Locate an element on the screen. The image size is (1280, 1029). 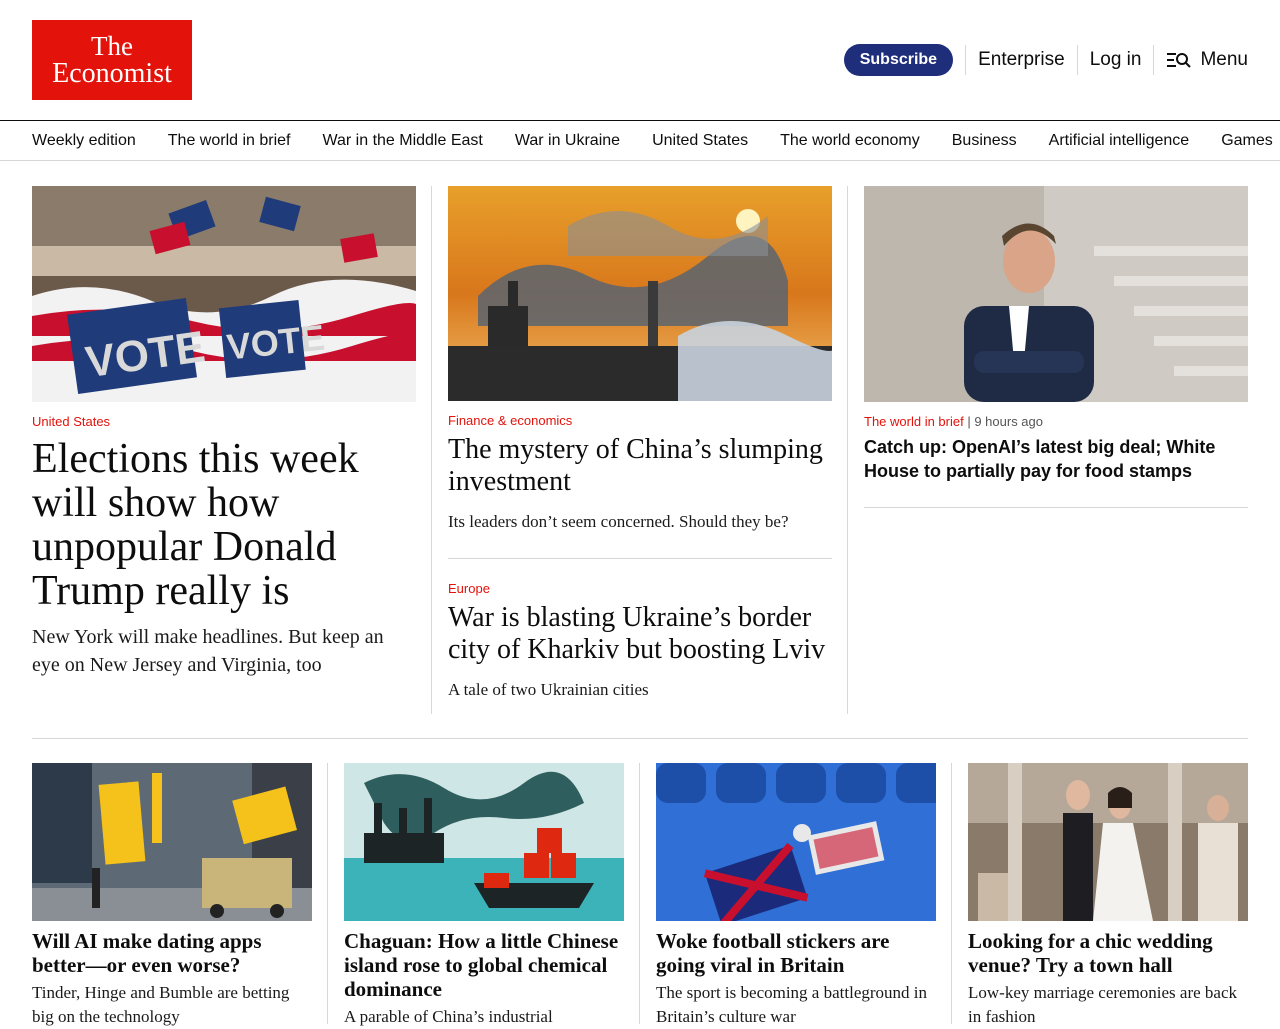
brief-section-link: The world in brief is located at coordinates (914, 421).